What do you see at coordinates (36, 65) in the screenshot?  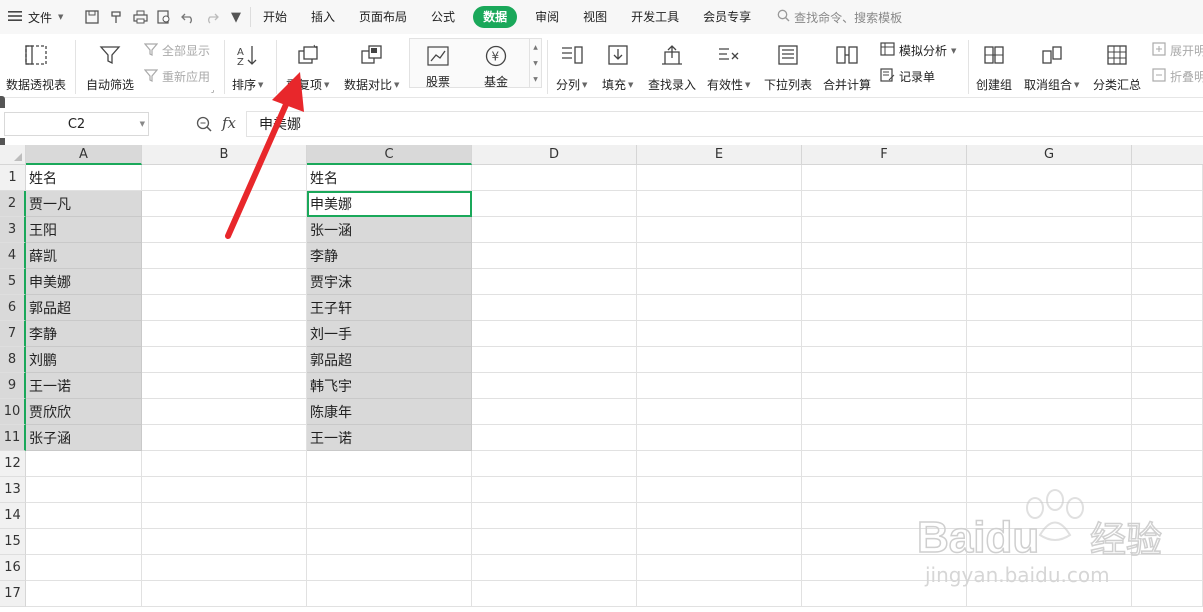 I see `pivot-table-button: 数据透视表` at bounding box center [36, 65].